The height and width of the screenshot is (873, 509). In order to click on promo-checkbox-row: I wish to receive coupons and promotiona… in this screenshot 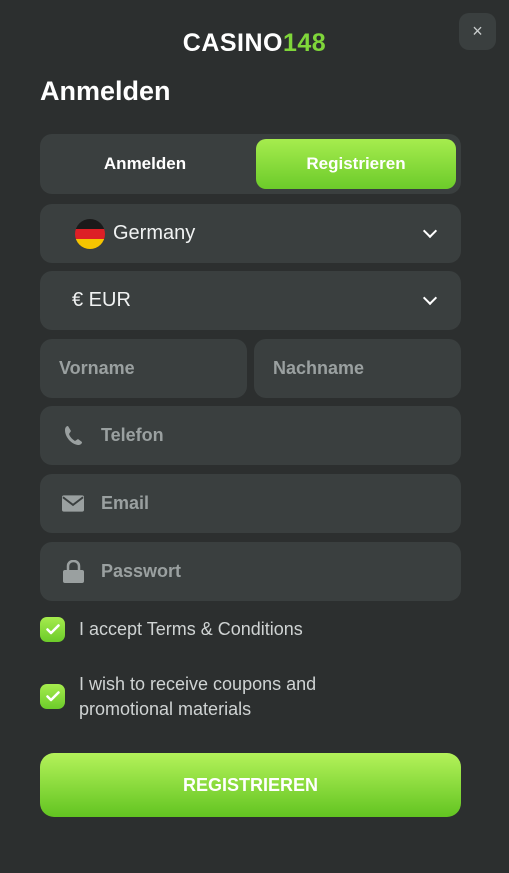, I will do `click(178, 697)`.